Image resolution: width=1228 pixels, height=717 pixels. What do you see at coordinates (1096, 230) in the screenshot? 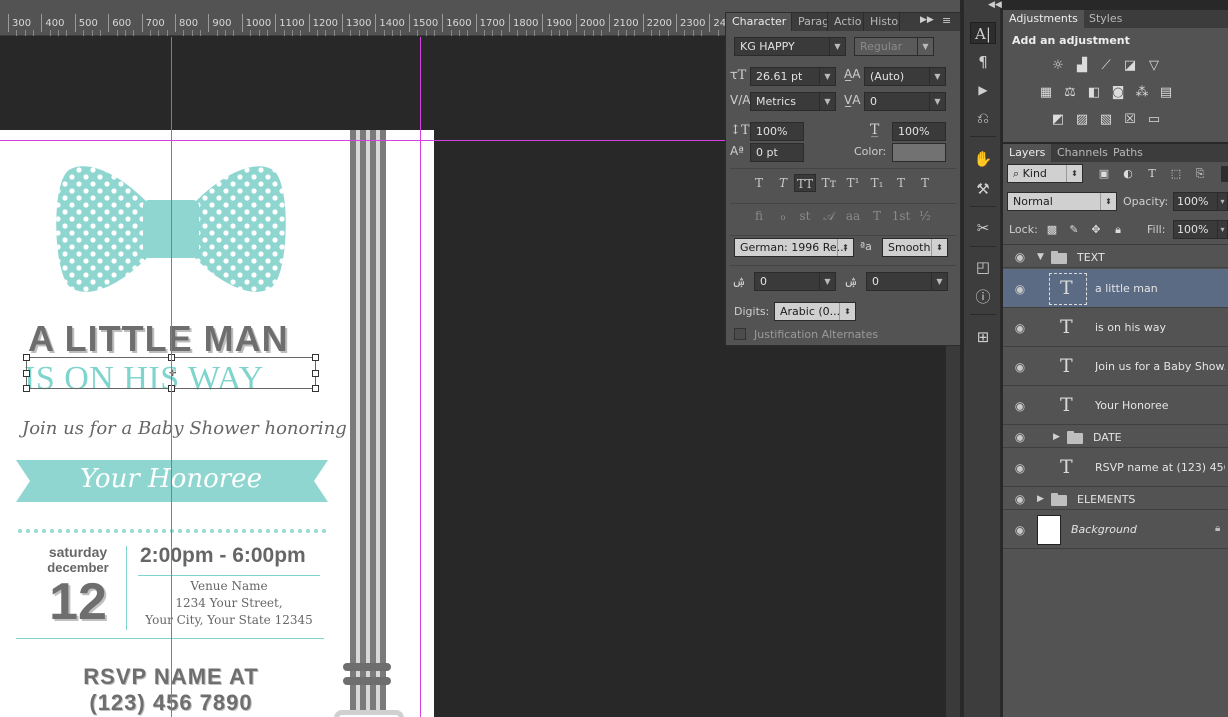
I see `lock-position-icon: ✥` at bounding box center [1096, 230].